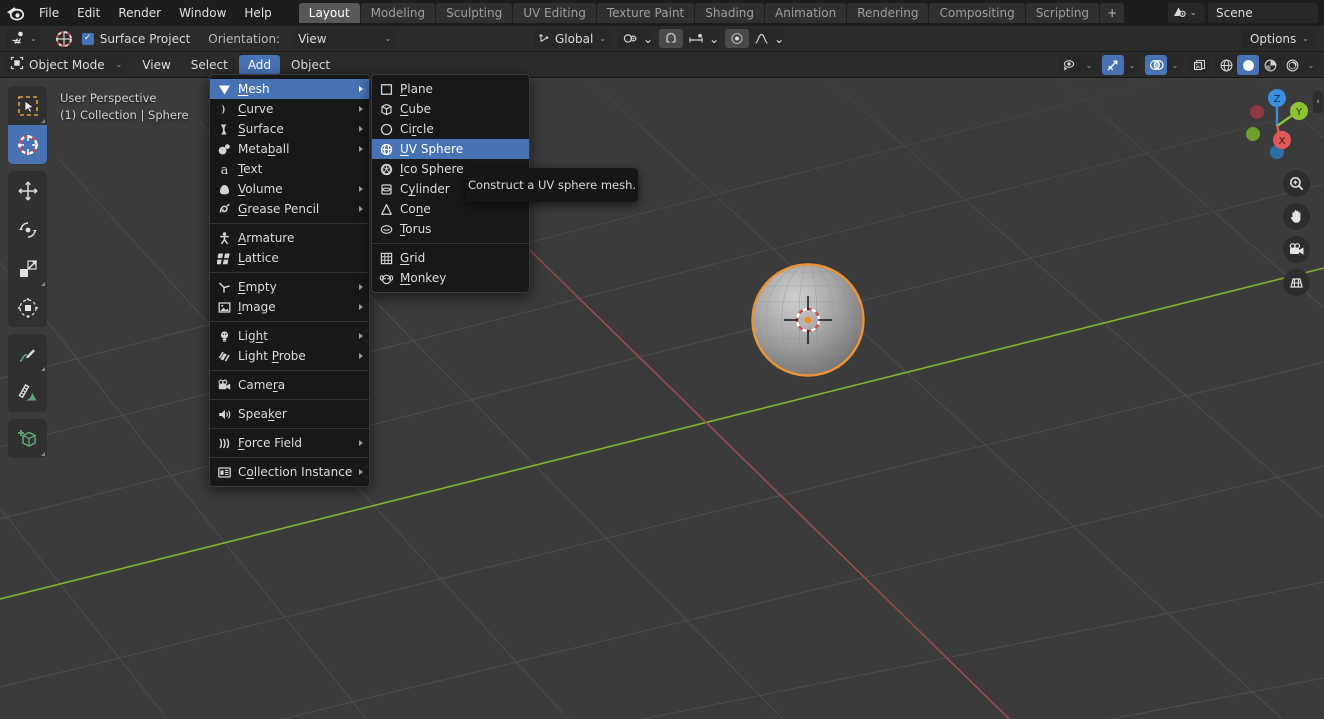  I want to click on overlays-icon, so click(1156, 65).